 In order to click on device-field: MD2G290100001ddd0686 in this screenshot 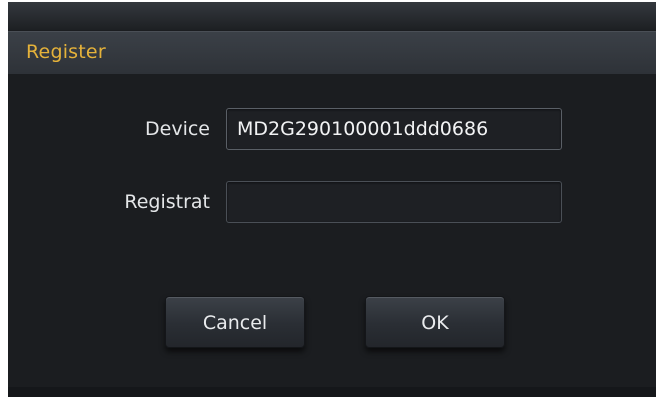, I will do `click(394, 129)`.